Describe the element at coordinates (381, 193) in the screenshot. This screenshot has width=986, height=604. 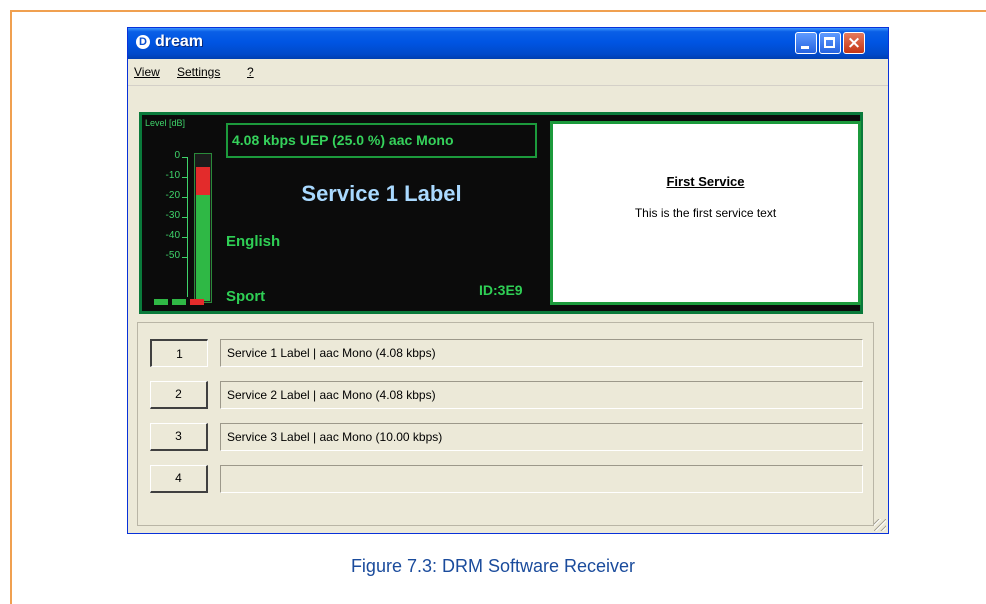
I see `current-service-label: Service 1 Label` at that location.